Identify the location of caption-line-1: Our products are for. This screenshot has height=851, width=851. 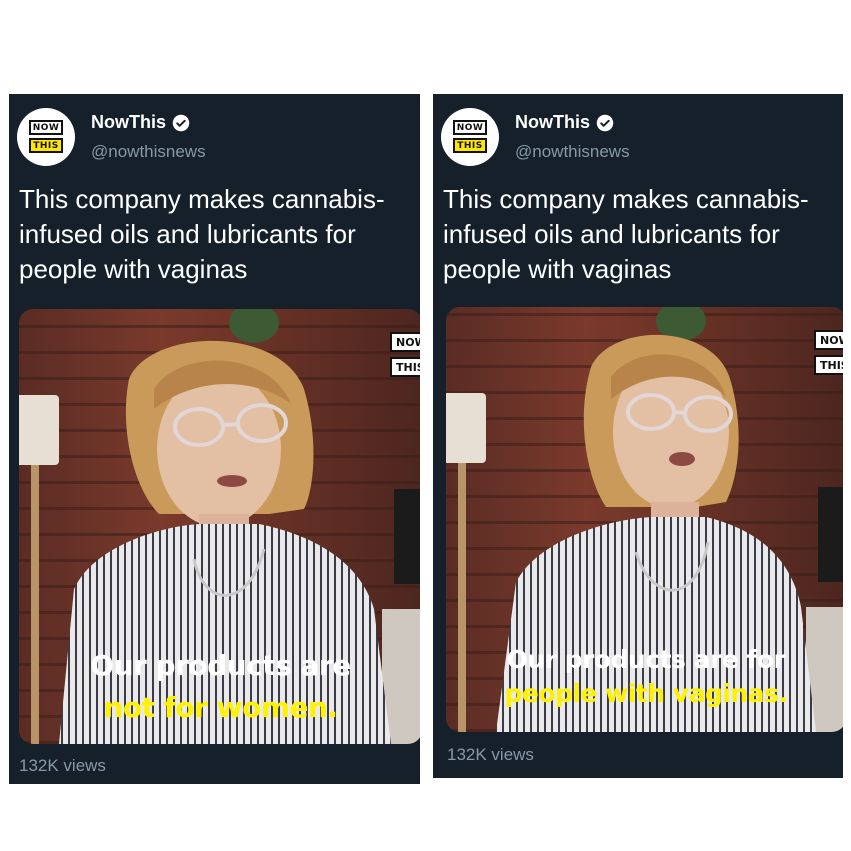
(646, 659).